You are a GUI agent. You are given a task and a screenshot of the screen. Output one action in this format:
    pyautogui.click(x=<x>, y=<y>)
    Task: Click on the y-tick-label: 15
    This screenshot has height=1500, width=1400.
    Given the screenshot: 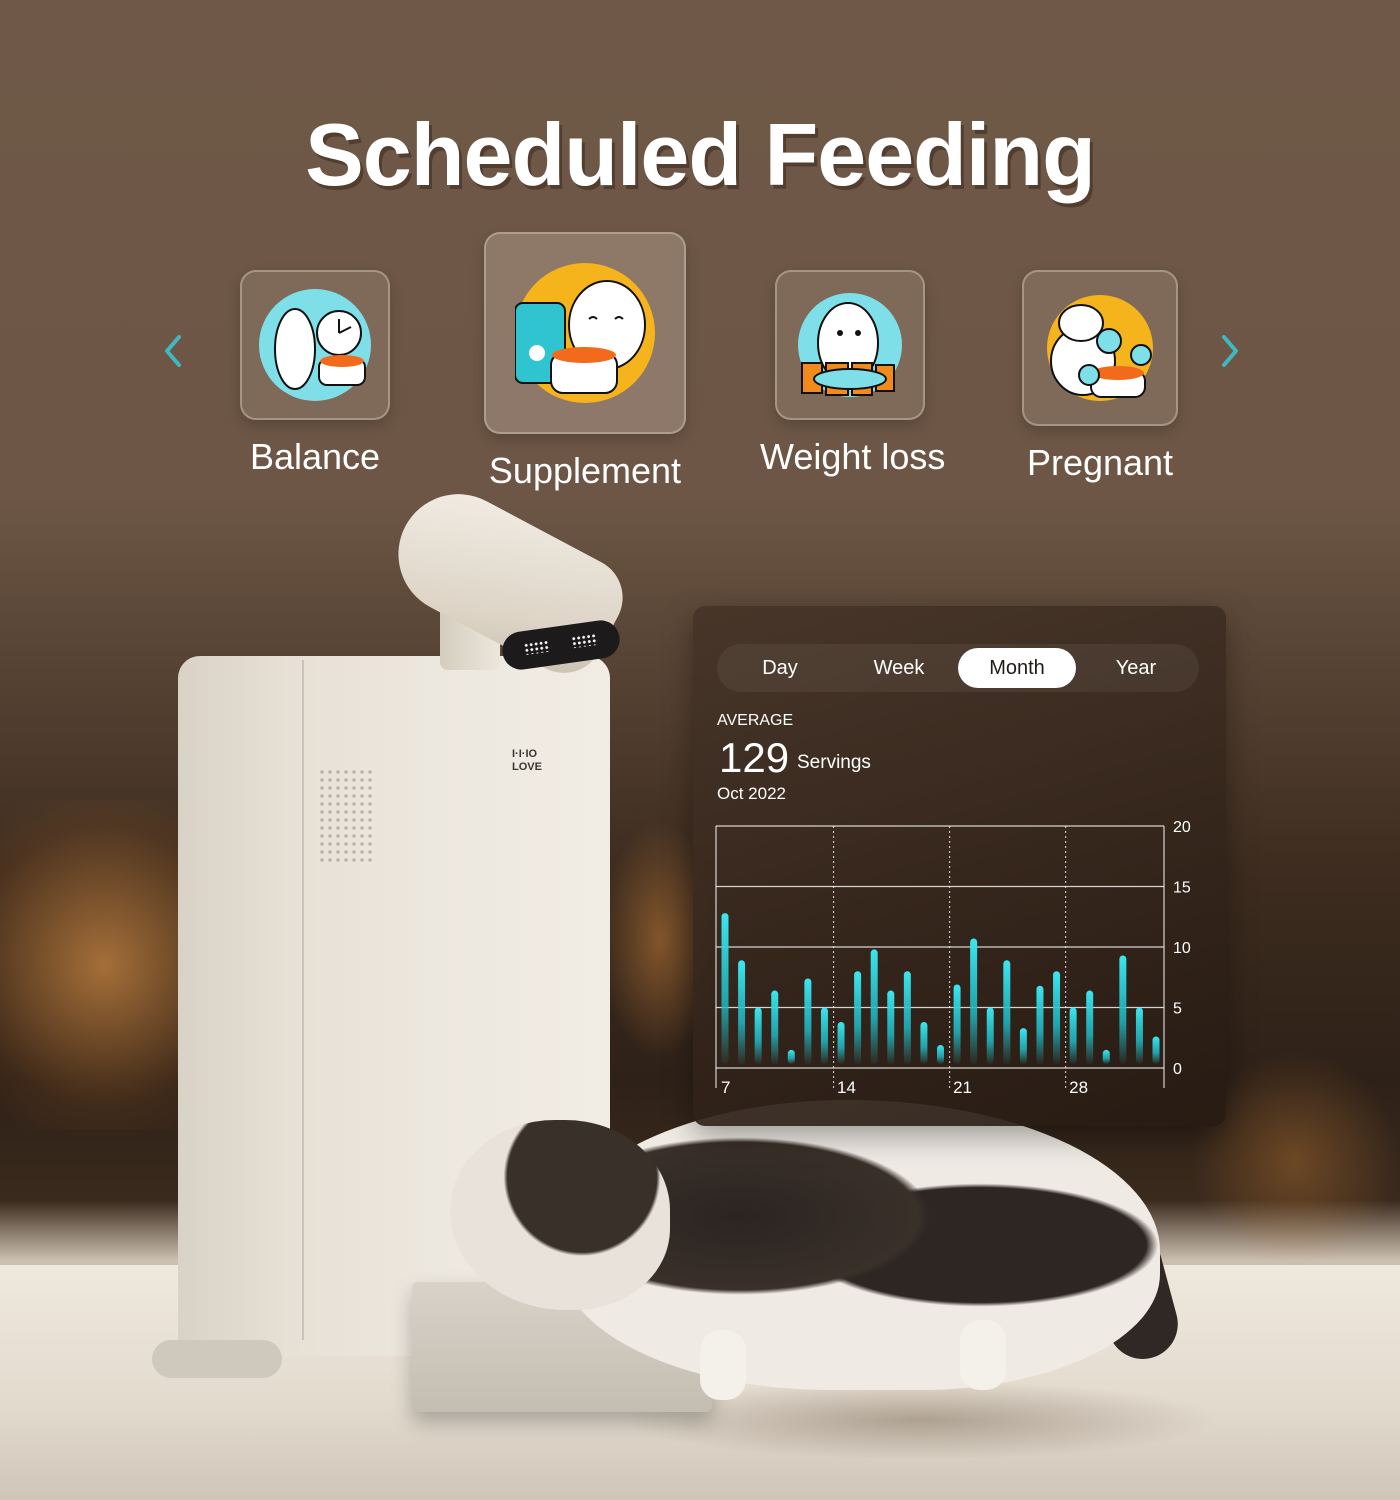 What is the action you would take?
    pyautogui.click(x=1182, y=888)
    